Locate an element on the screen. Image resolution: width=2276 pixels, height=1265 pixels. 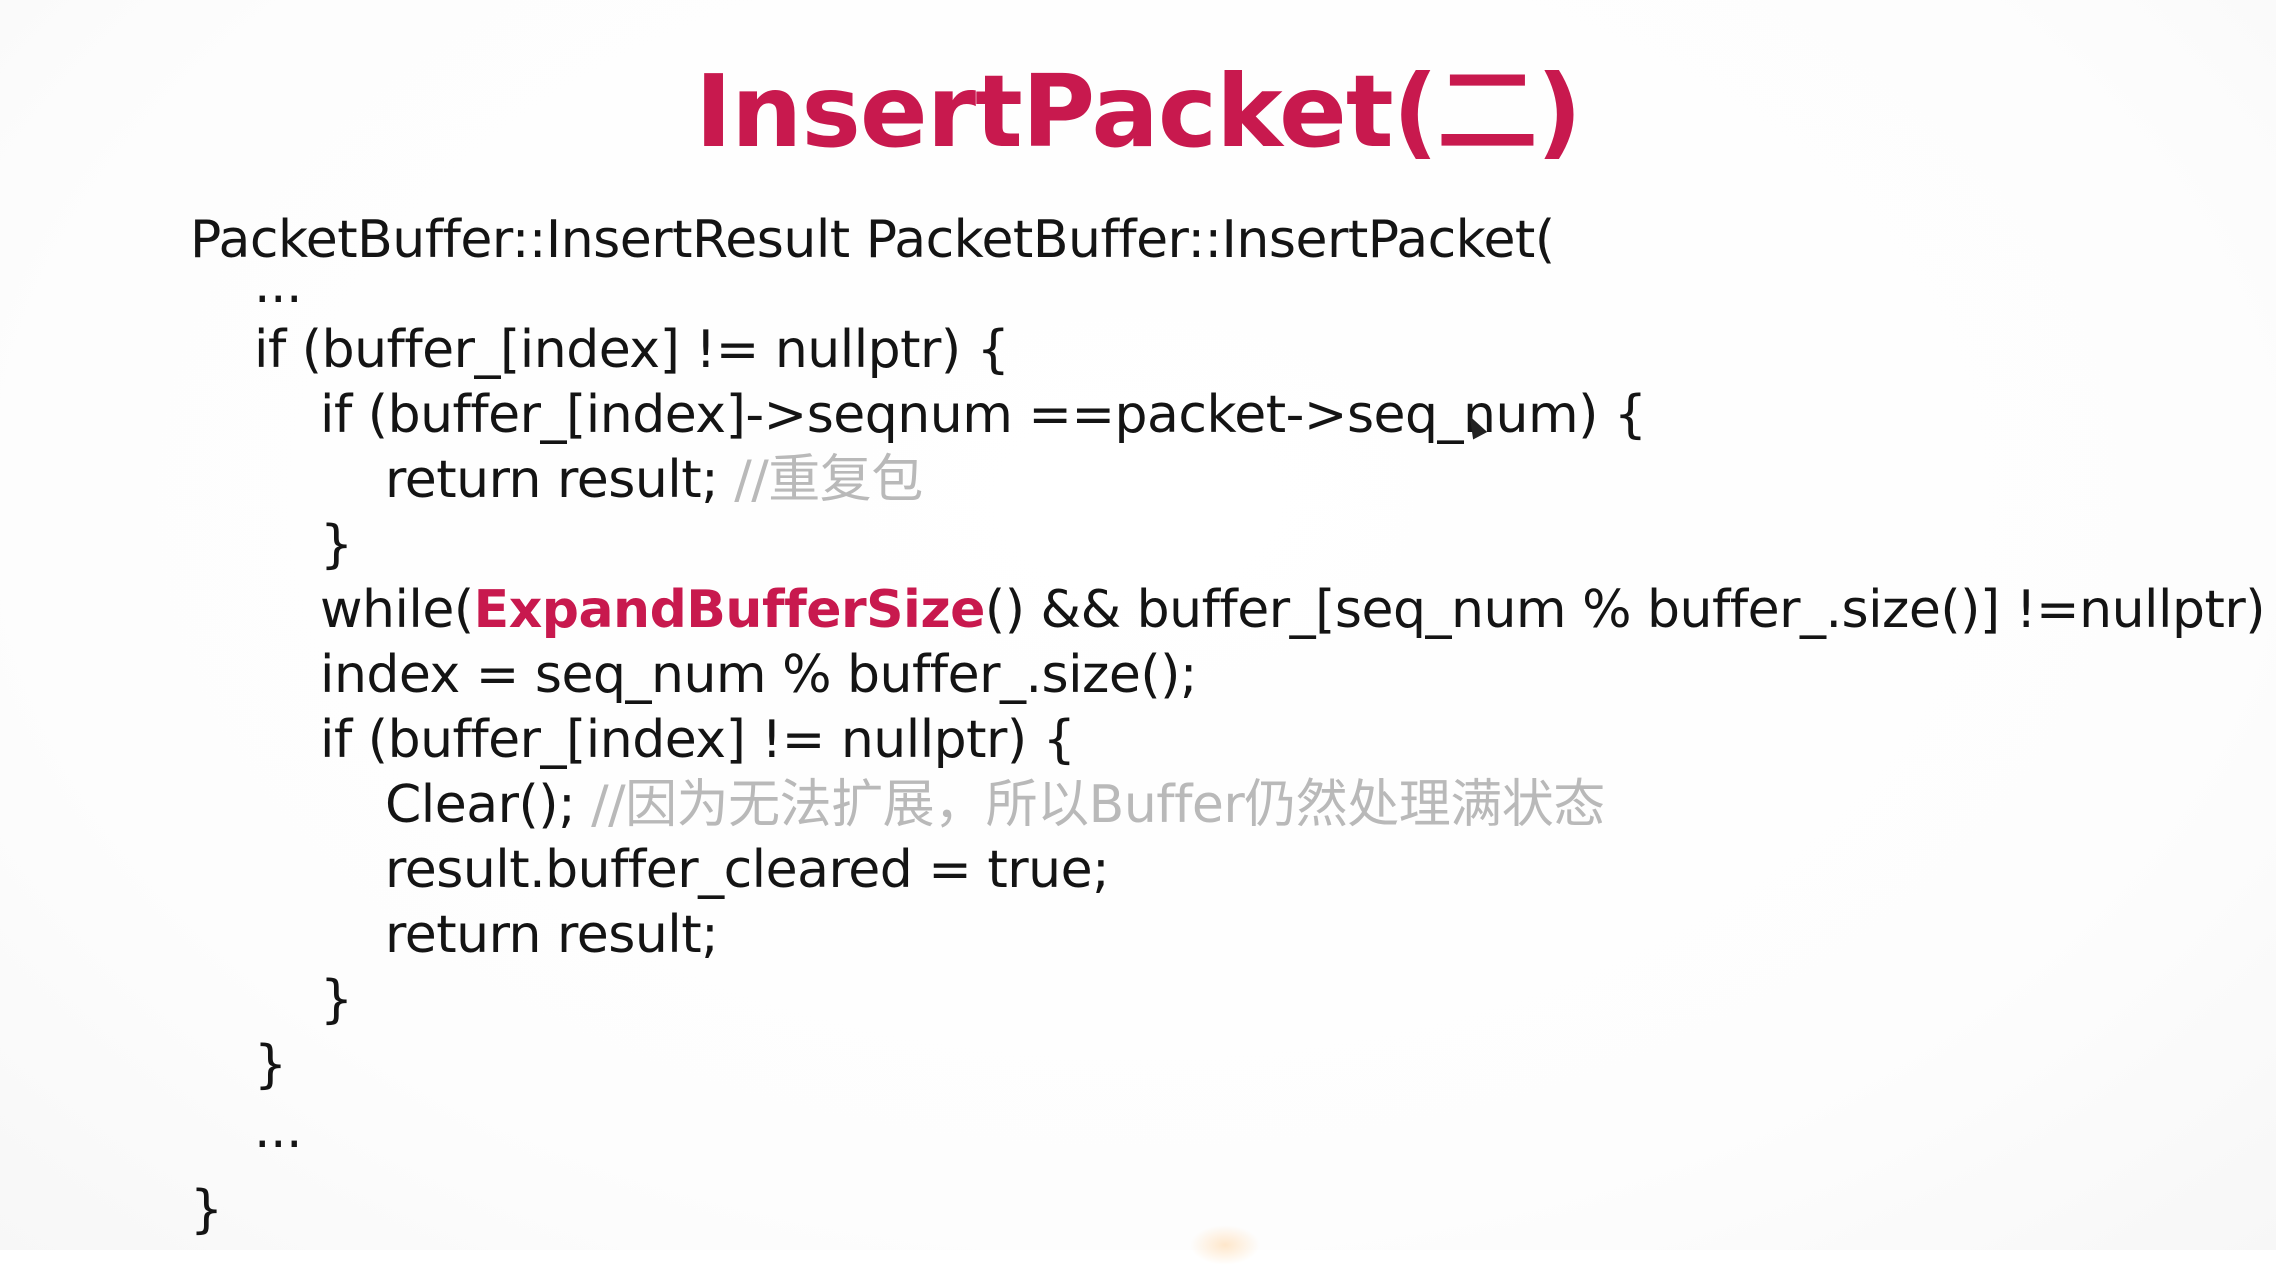
slide-title: InsertPacket(二) is located at coordinates (1138, 111).